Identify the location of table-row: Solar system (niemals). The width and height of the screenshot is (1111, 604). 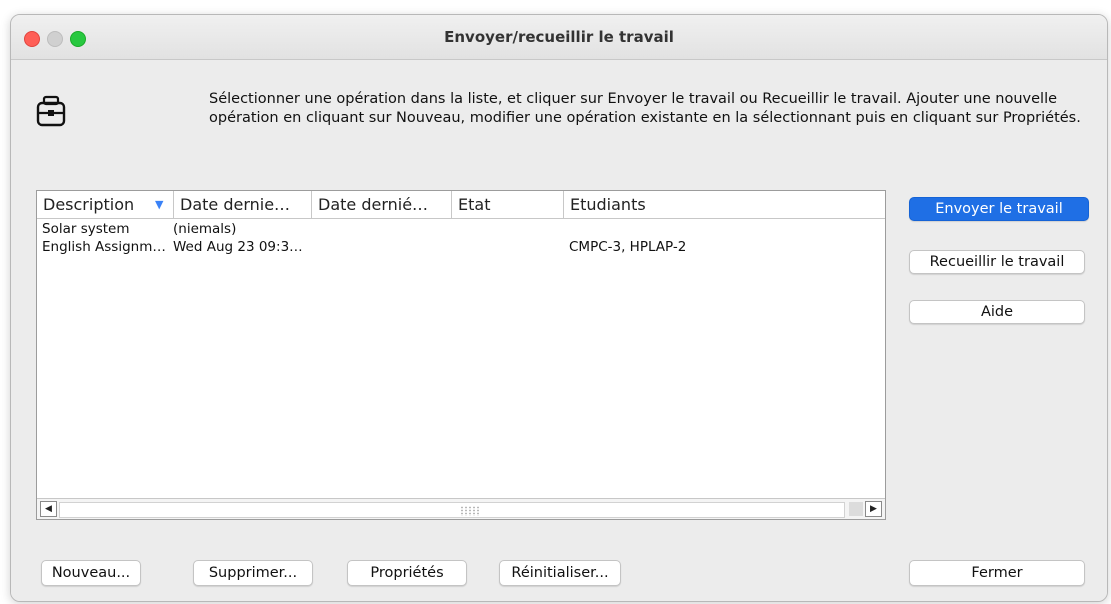
(461, 229).